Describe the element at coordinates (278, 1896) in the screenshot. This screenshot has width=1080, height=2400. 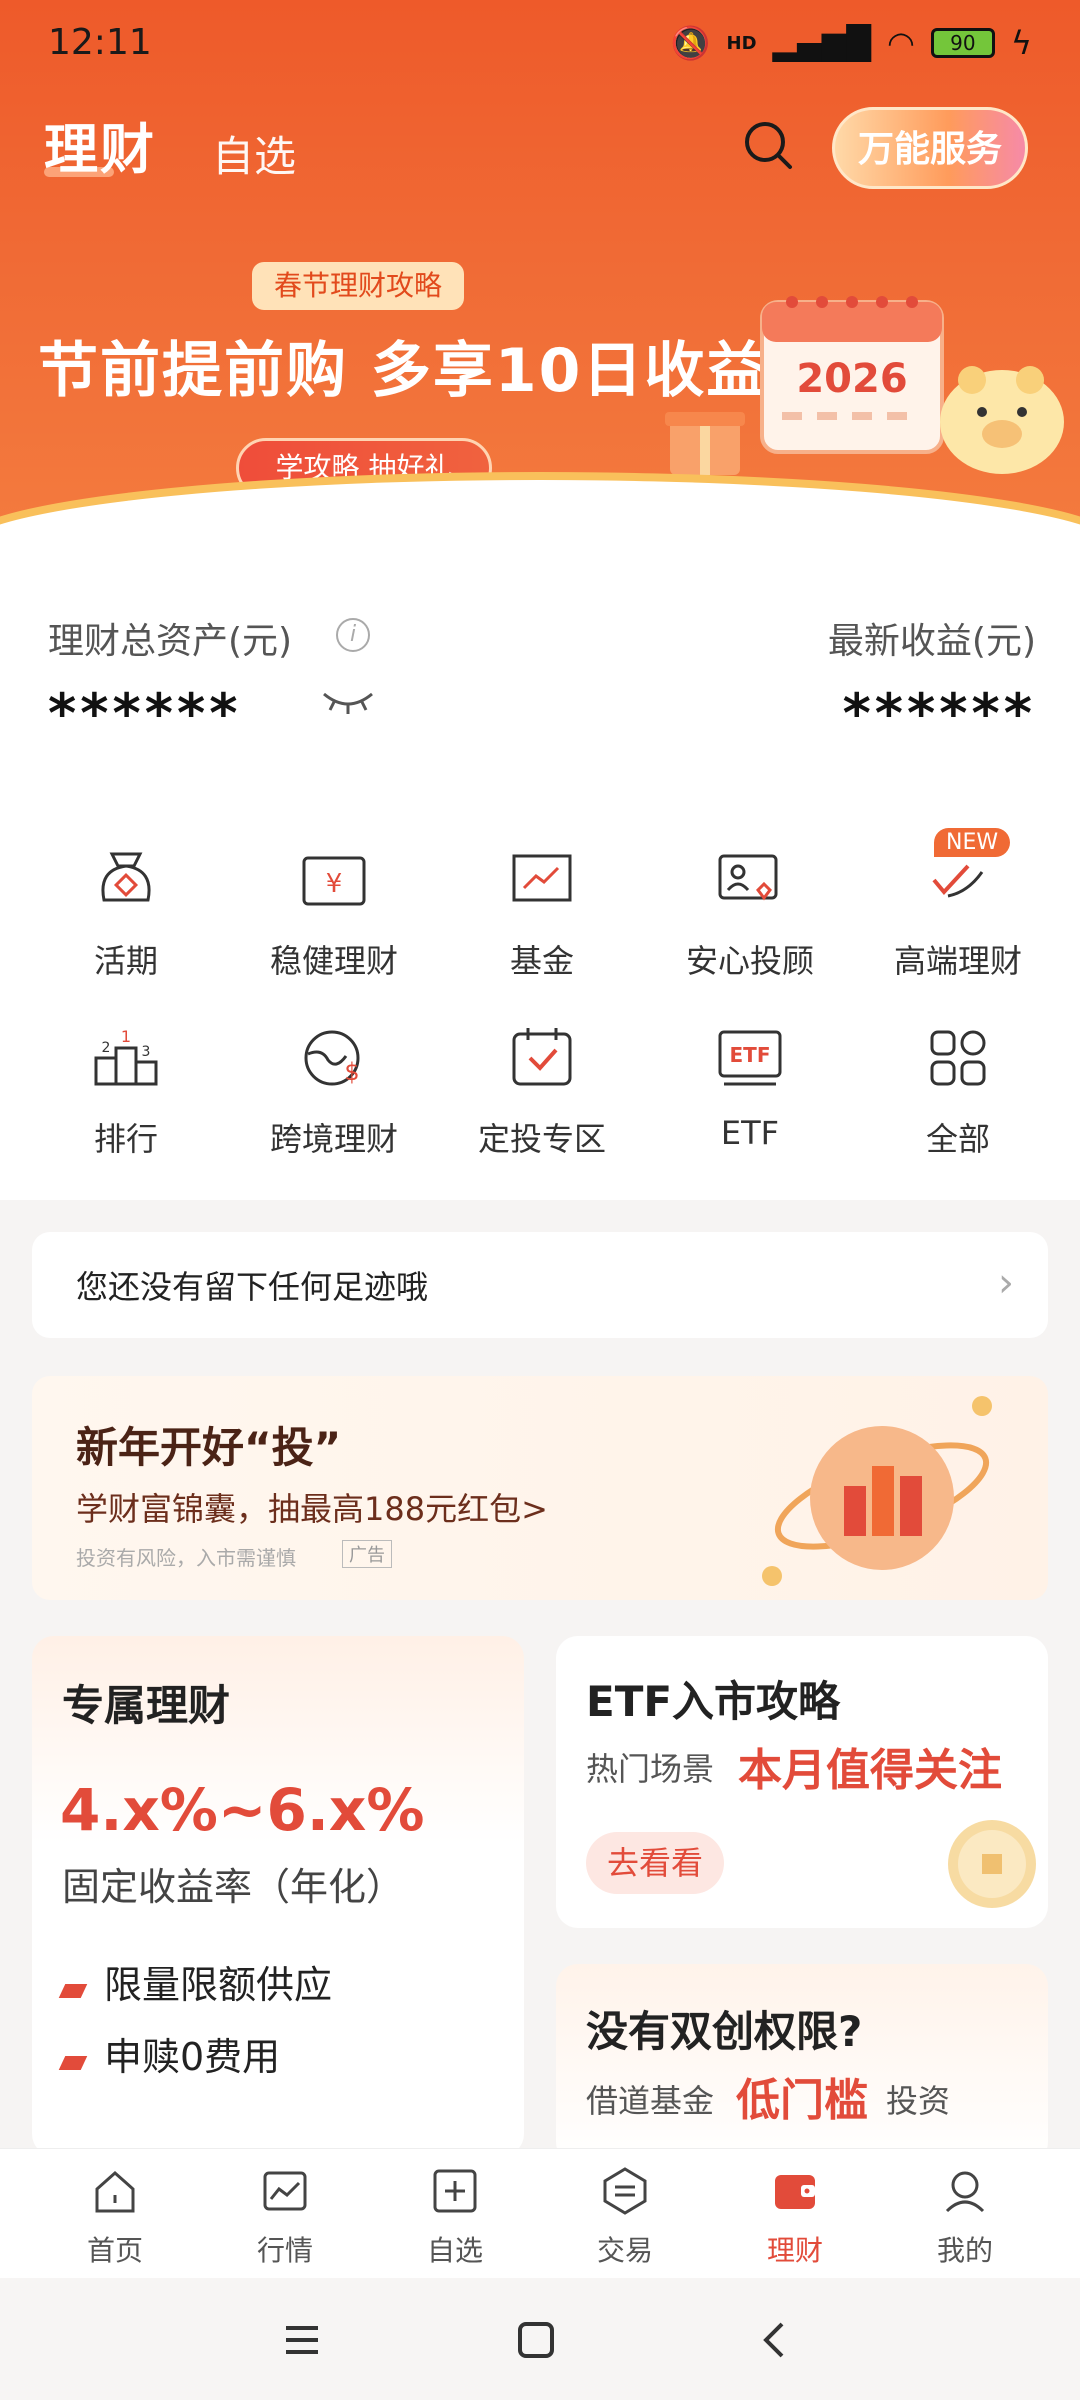
I see `exclusive-wealth-card: 专属理财 4.x%~6.x% 固定收益率（年化） 限量限额供应 申赎0费用` at that location.